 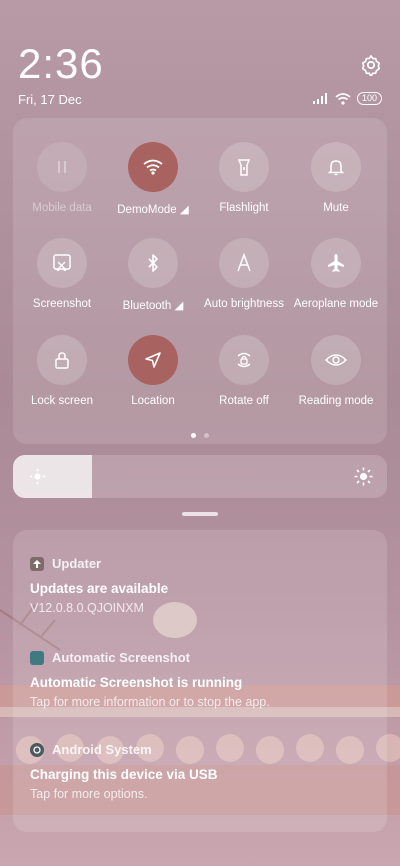 I want to click on tile-mobile-data: Mobile data, so click(x=62, y=178).